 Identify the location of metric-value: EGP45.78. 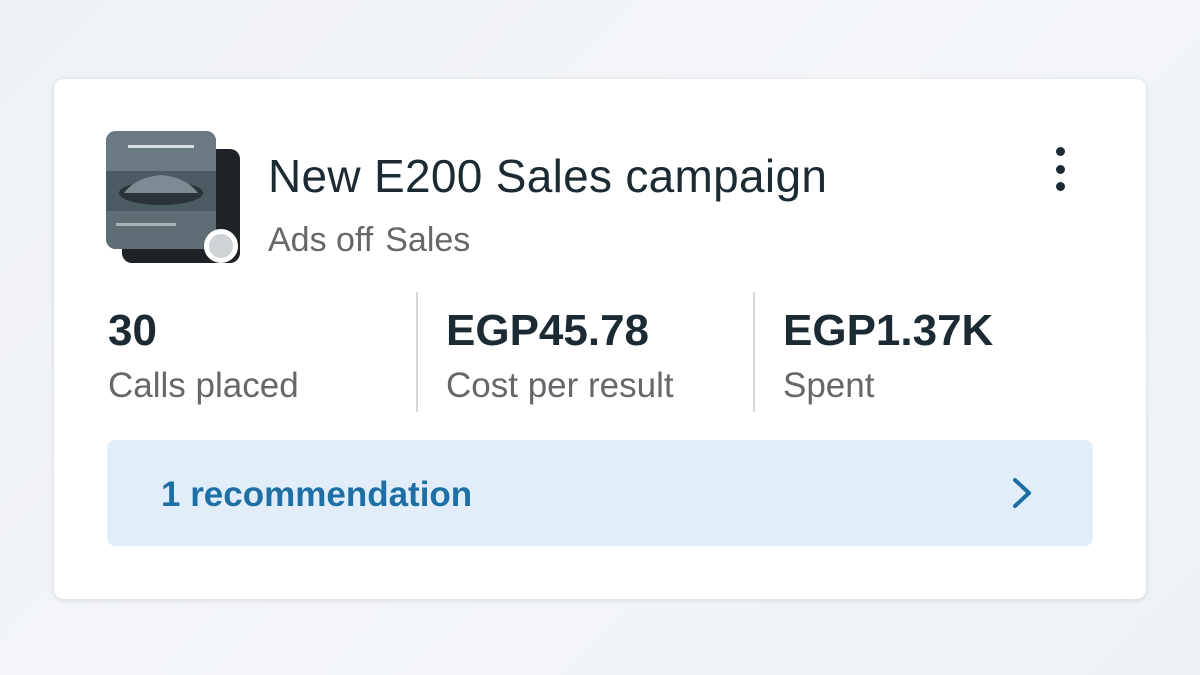
(548, 330).